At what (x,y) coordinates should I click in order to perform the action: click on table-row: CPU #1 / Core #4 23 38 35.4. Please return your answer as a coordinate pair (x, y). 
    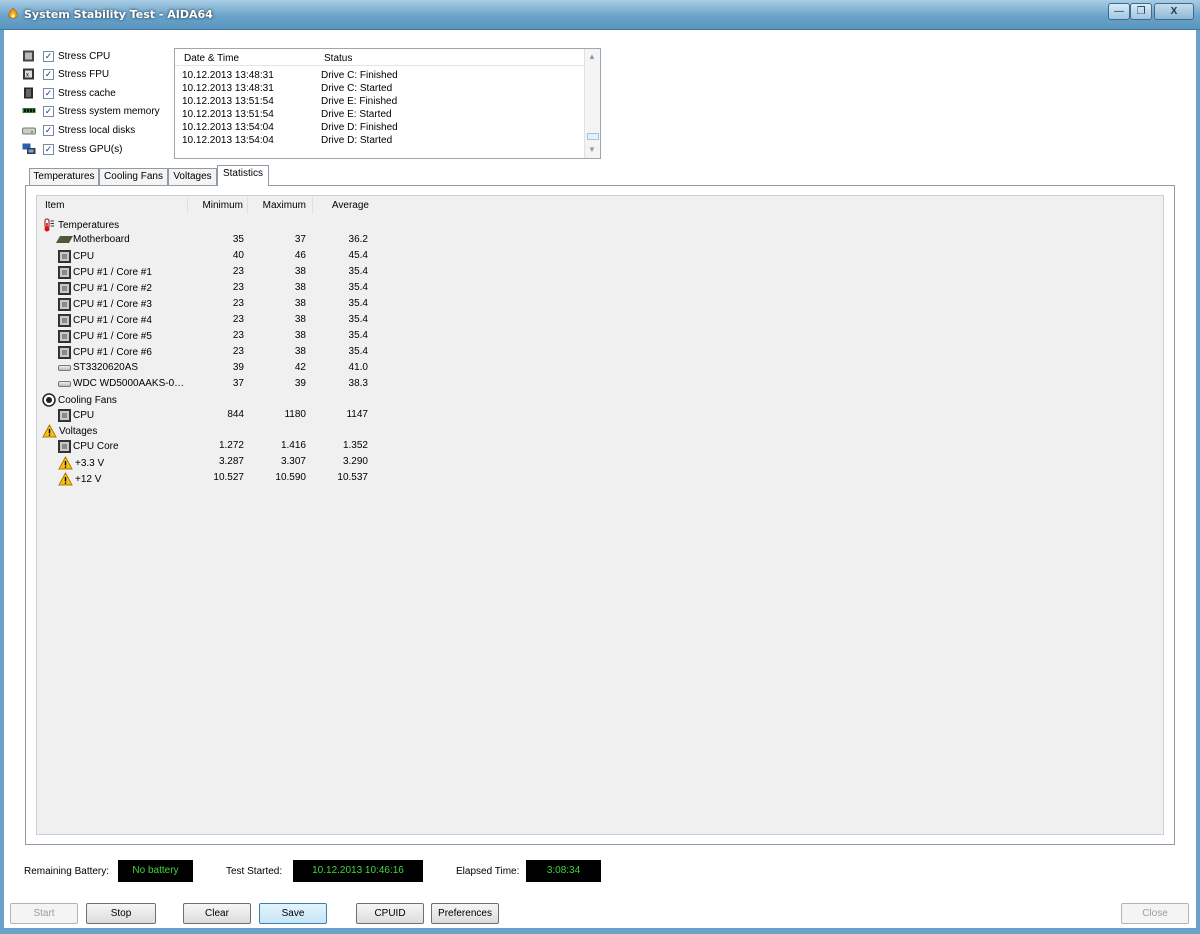
    Looking at the image, I should click on (210, 320).